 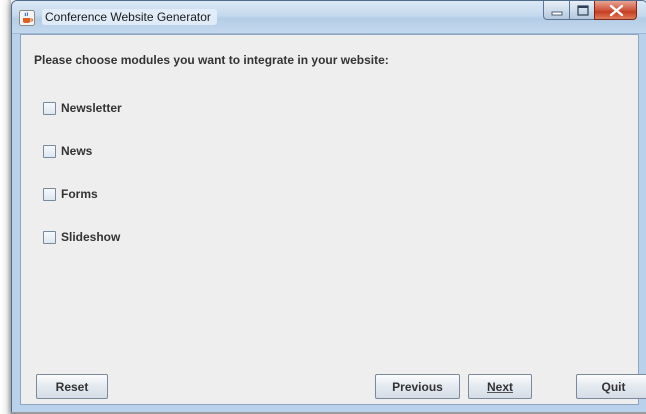 I want to click on maximize-button, so click(x=582, y=10).